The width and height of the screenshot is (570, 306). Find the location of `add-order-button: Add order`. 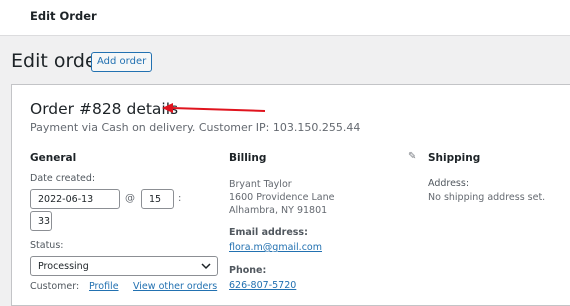

add-order-button: Add order is located at coordinates (122, 62).